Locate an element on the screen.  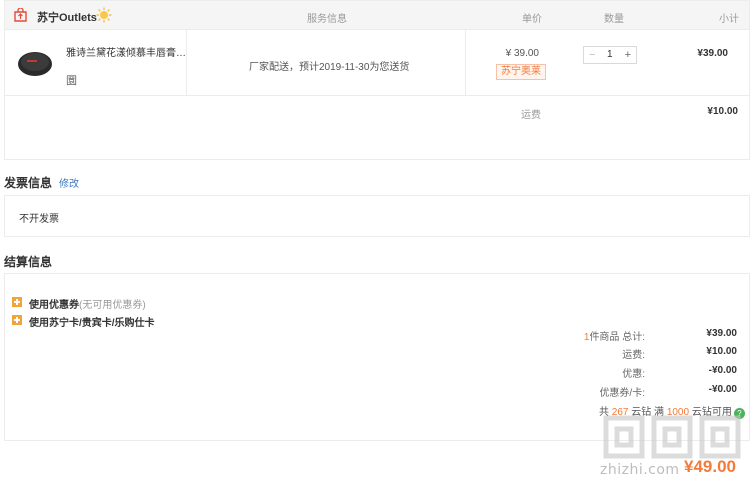
store-bag-icon is located at coordinates (20, 15).